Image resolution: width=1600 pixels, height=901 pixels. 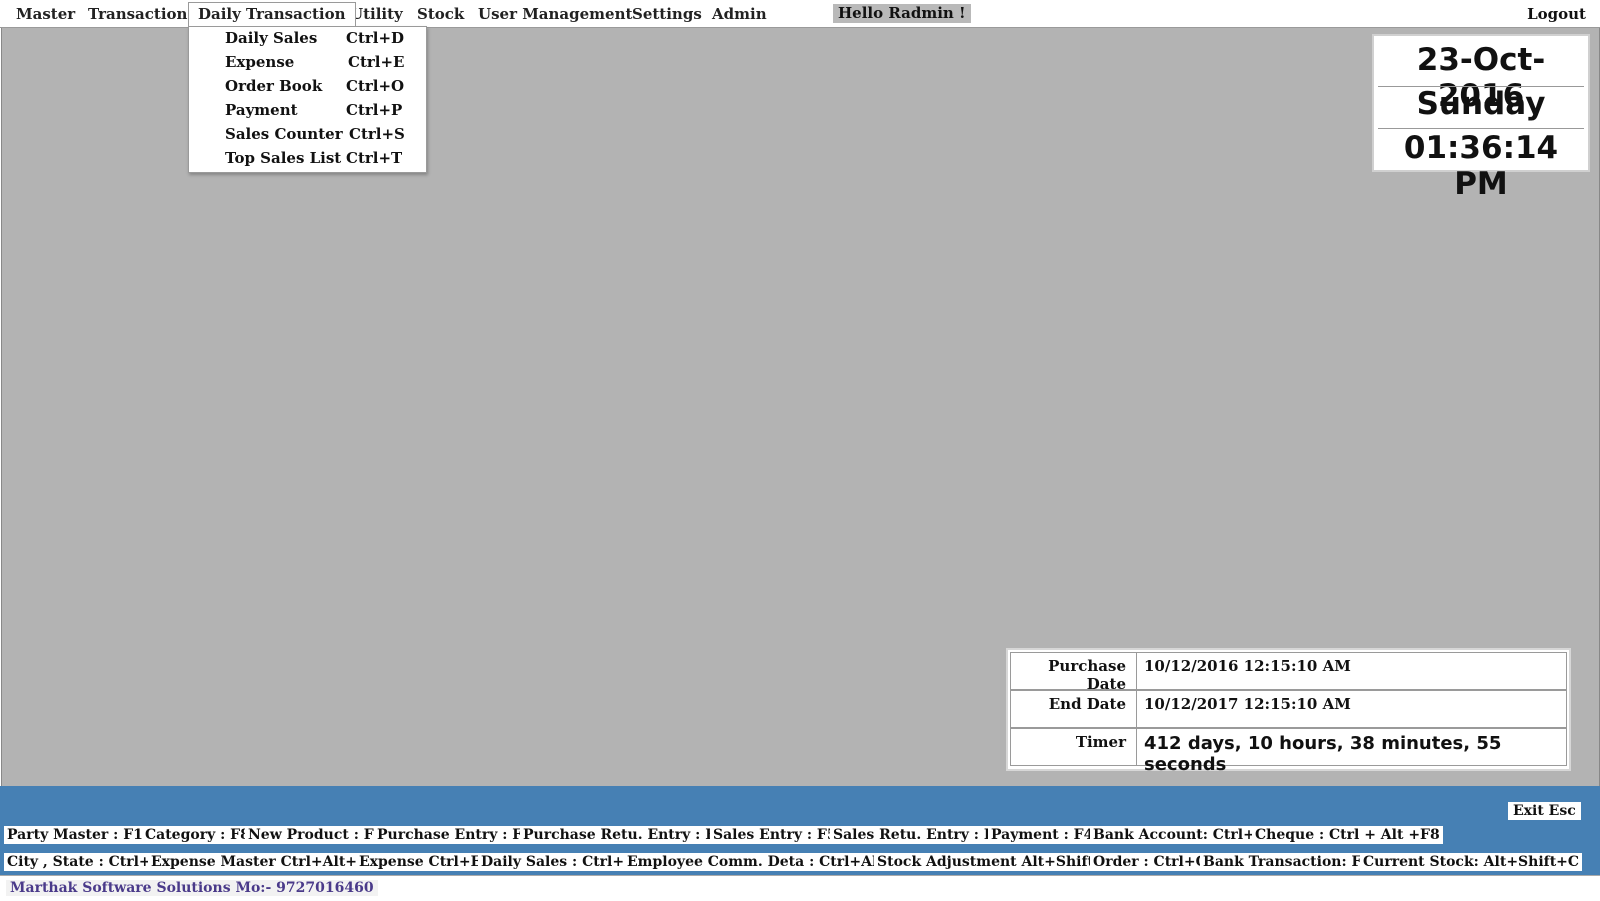 I want to click on purchase-date-value: 10/12/2016 12:15:10 AM, so click(x=1247, y=666).